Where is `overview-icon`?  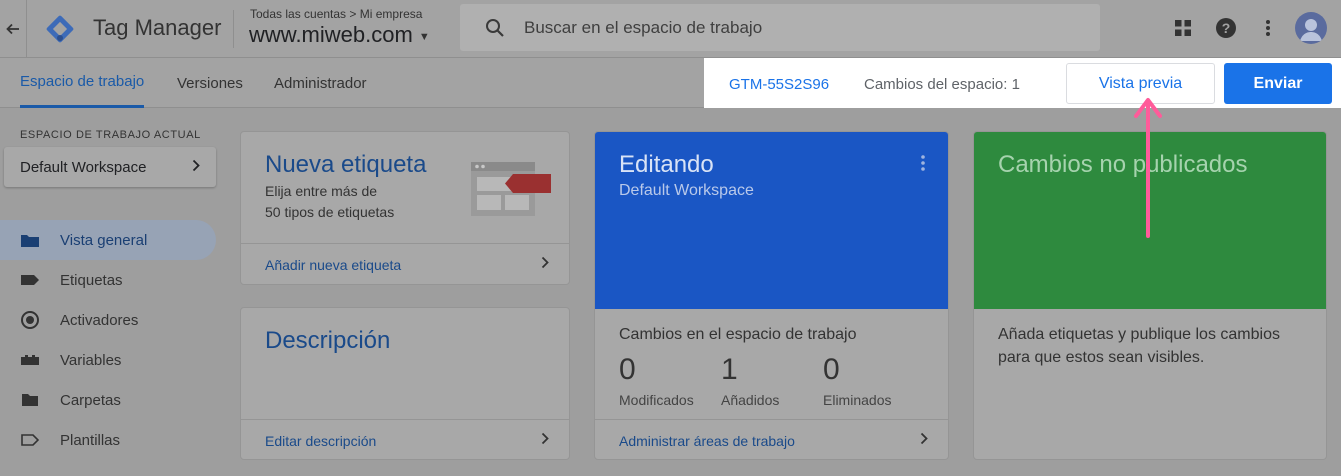 overview-icon is located at coordinates (30, 240).